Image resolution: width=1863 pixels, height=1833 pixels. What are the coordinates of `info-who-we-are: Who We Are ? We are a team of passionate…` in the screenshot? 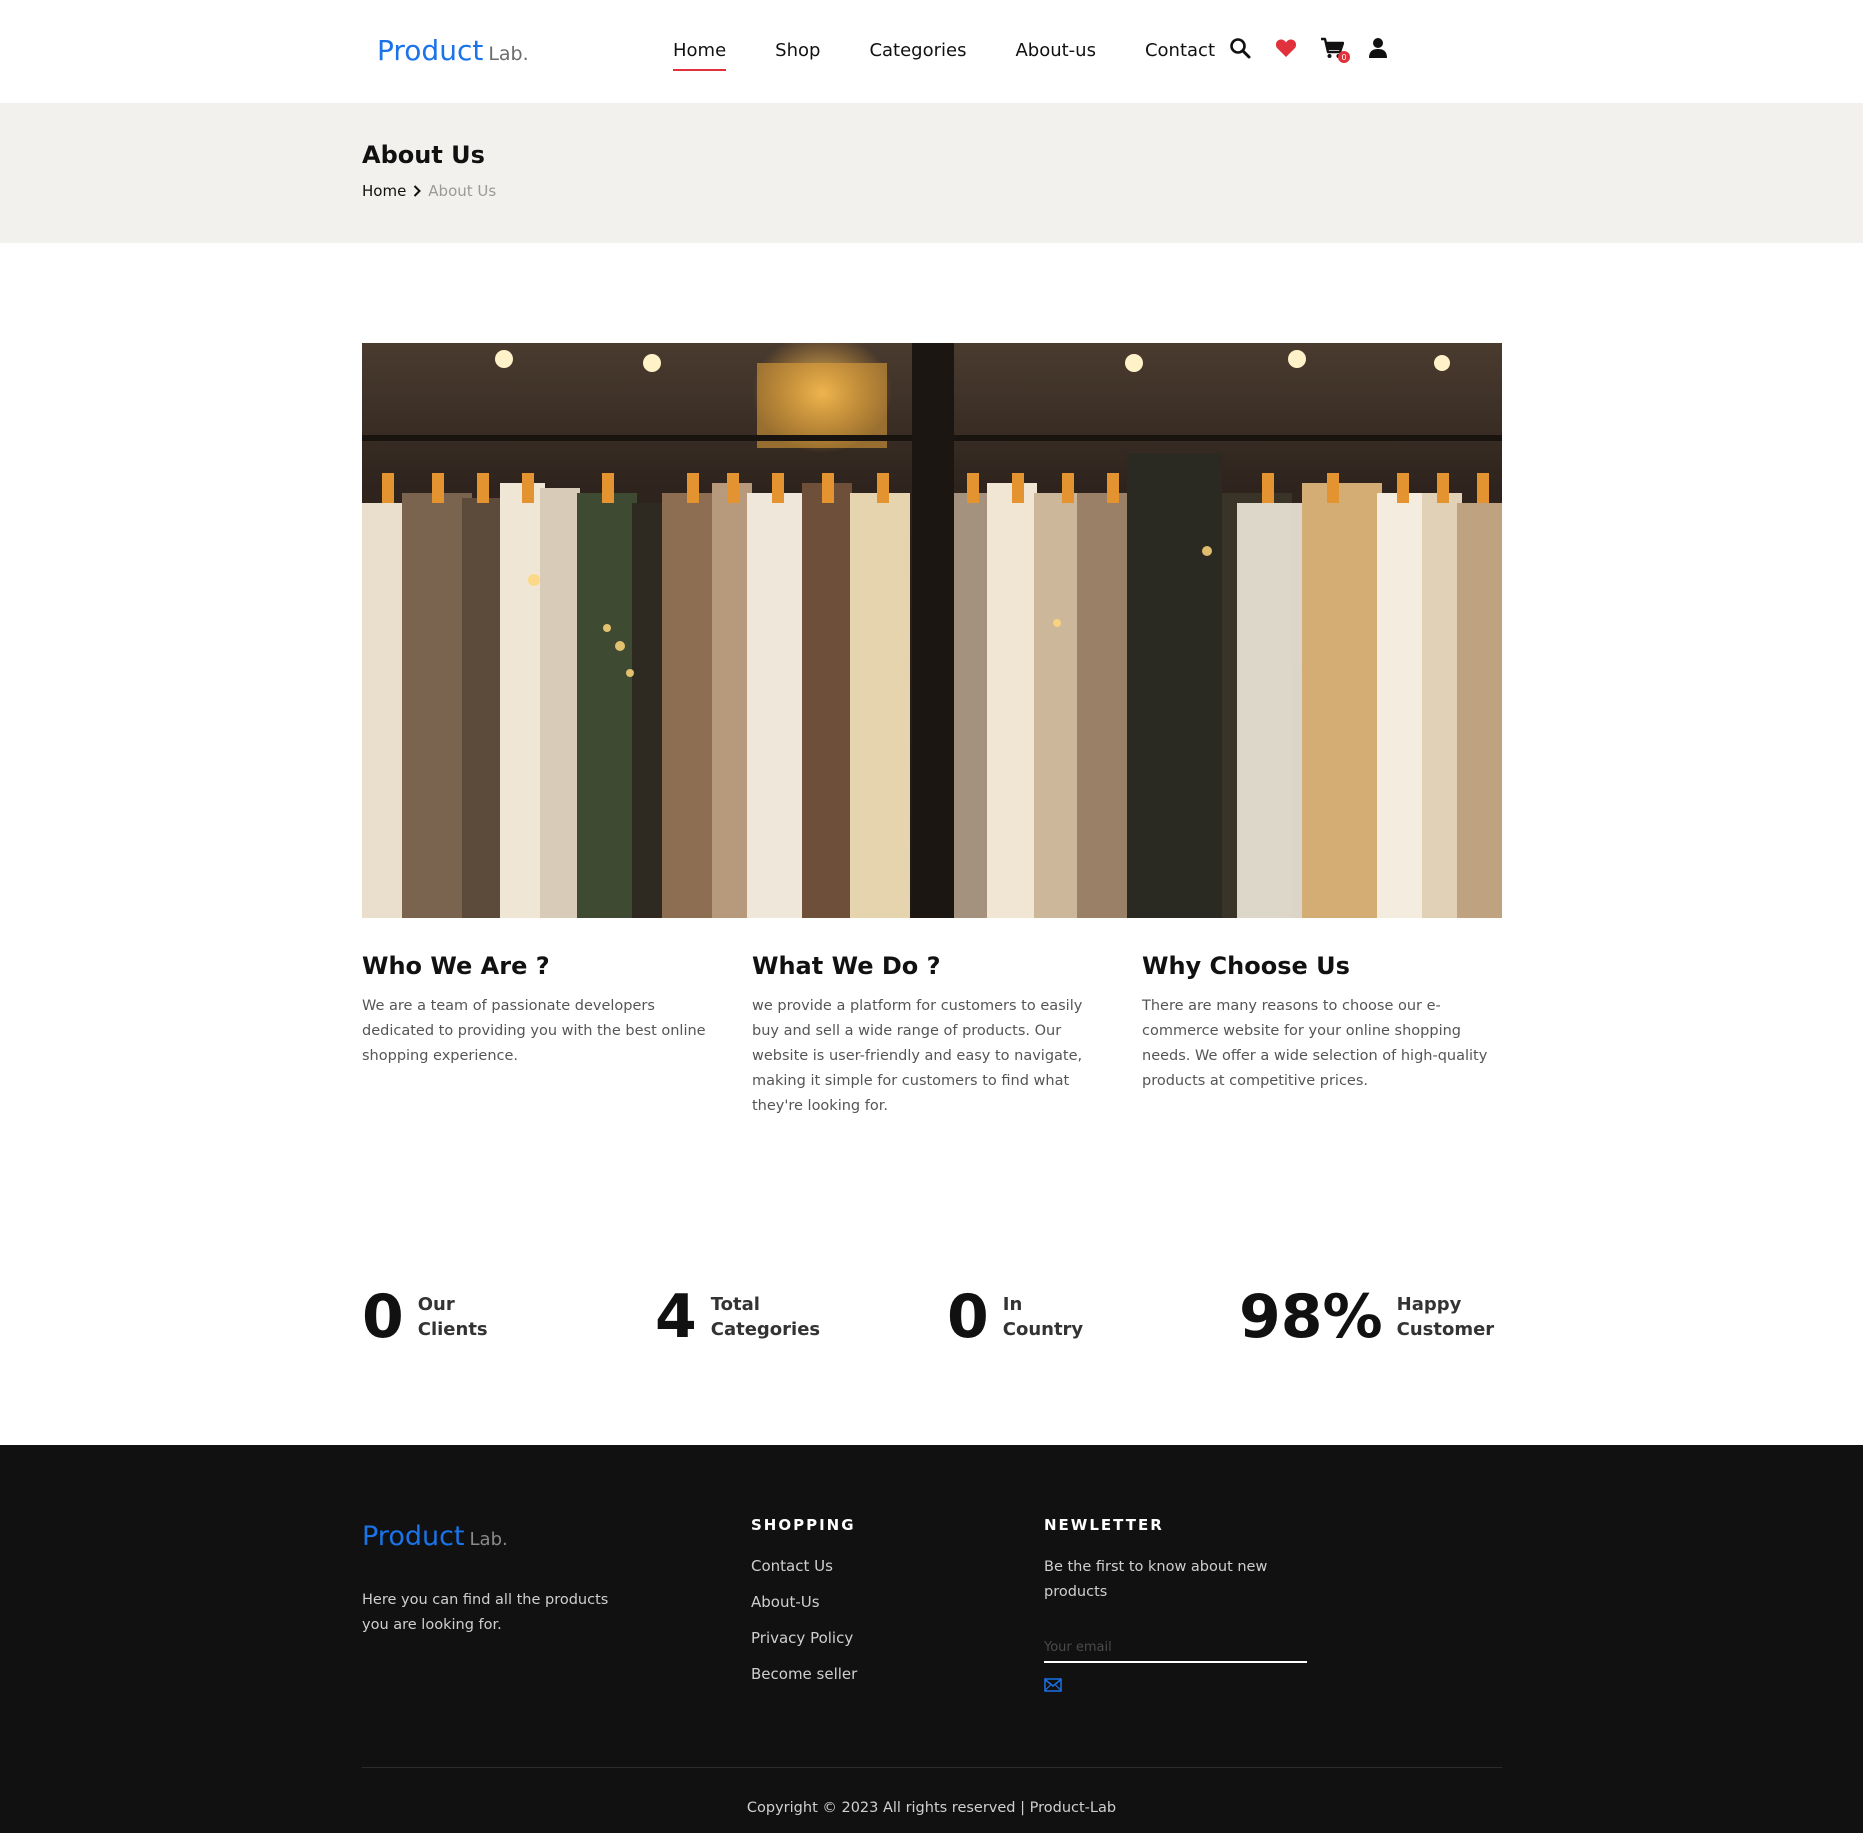 It's located at (542, 1010).